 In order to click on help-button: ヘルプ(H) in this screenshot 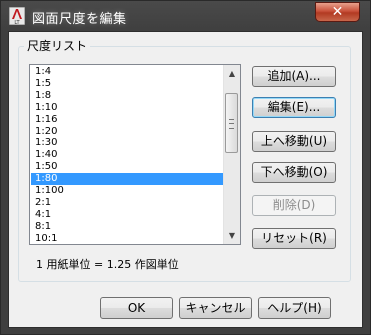, I will do `click(294, 308)`.